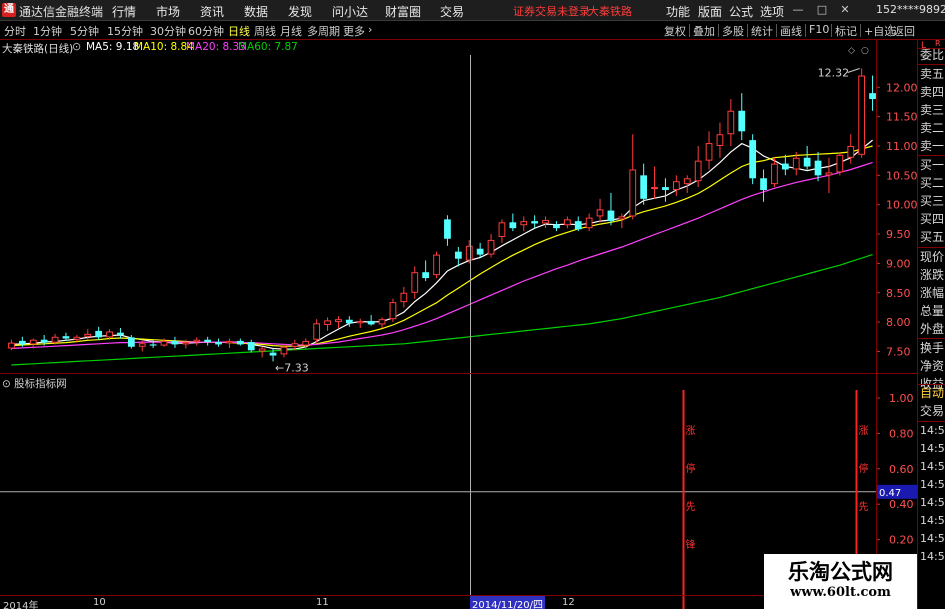 The height and width of the screenshot is (609, 945). Describe the element at coordinates (292, 367) in the screenshot. I see `low-price-label: ←7.33` at that location.